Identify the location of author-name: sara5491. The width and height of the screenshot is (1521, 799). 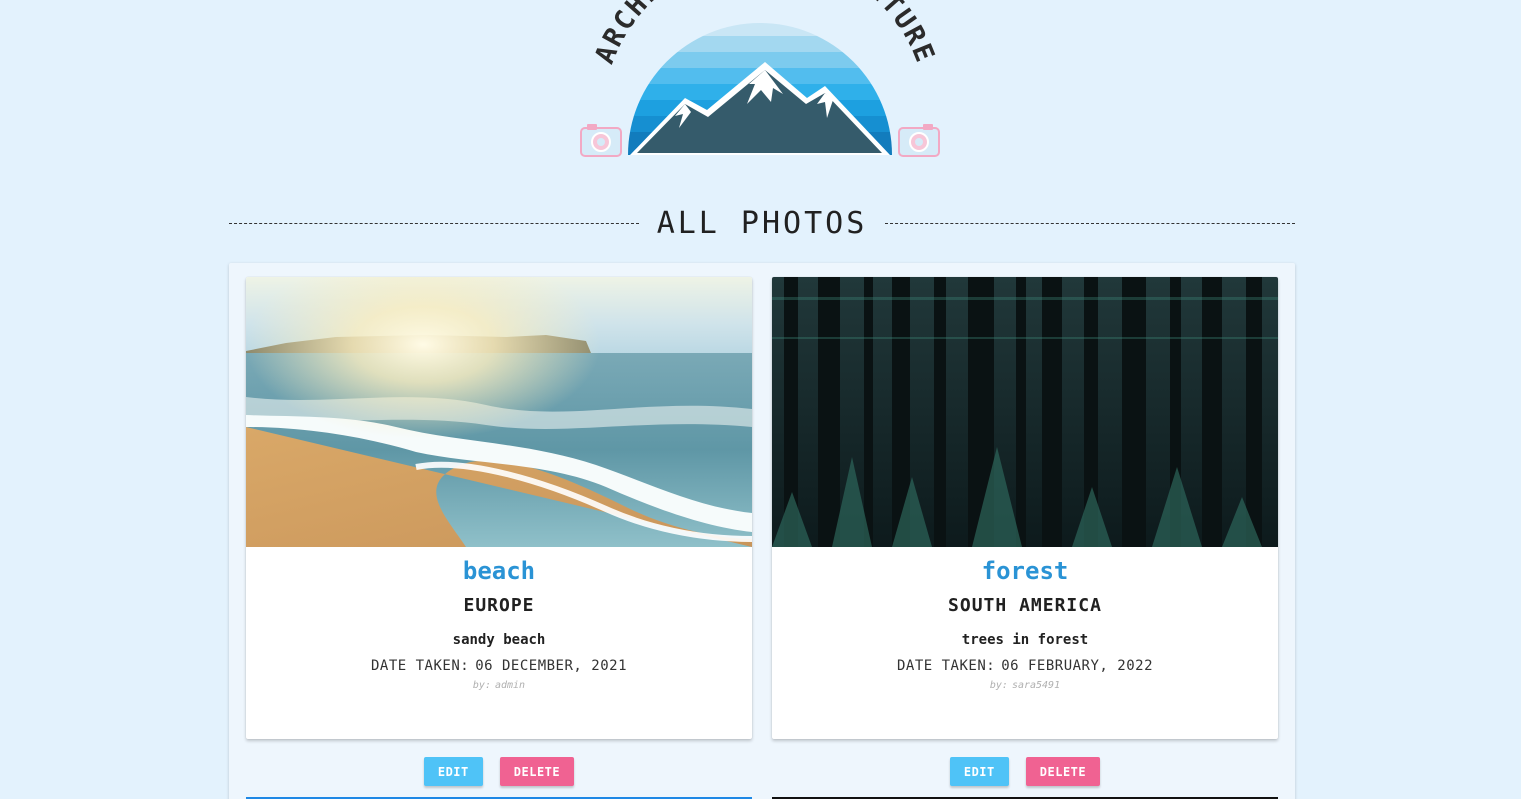
(1036, 685).